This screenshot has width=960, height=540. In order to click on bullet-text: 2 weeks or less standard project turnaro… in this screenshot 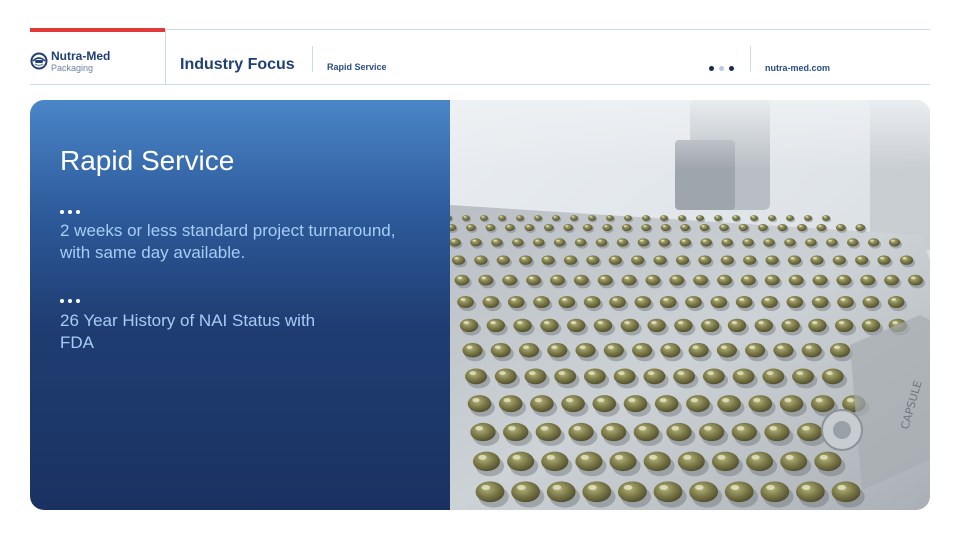, I will do `click(228, 241)`.